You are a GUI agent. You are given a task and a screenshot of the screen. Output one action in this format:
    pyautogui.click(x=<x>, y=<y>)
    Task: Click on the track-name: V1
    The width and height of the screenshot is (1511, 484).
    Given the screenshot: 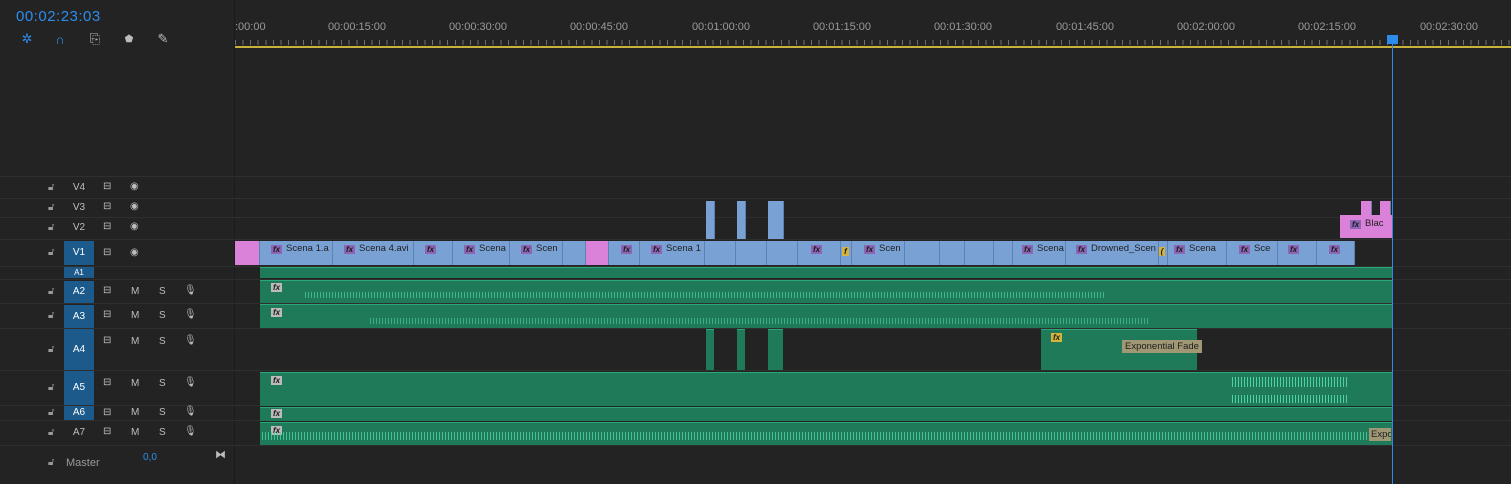 What is the action you would take?
    pyautogui.click(x=79, y=253)
    